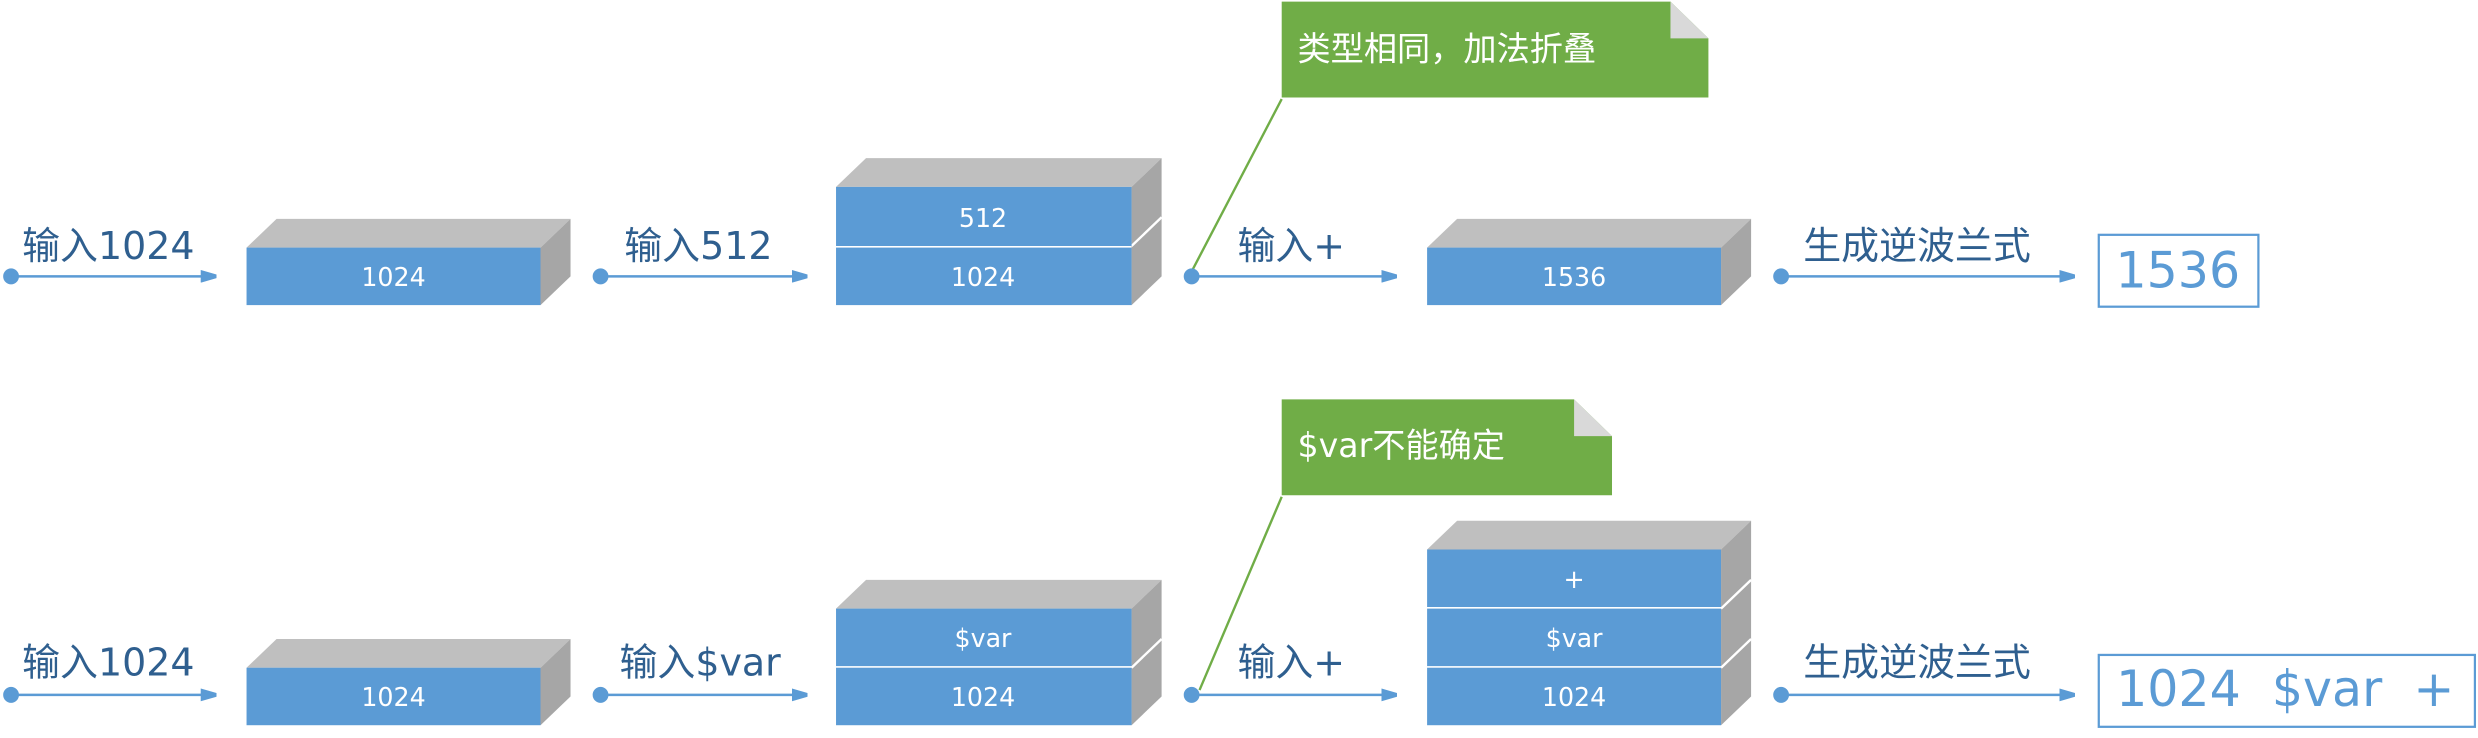 The width and height of the screenshot is (2478, 738). I want to click on arrow-input-plus-row1: 输入+, so click(1289, 254).